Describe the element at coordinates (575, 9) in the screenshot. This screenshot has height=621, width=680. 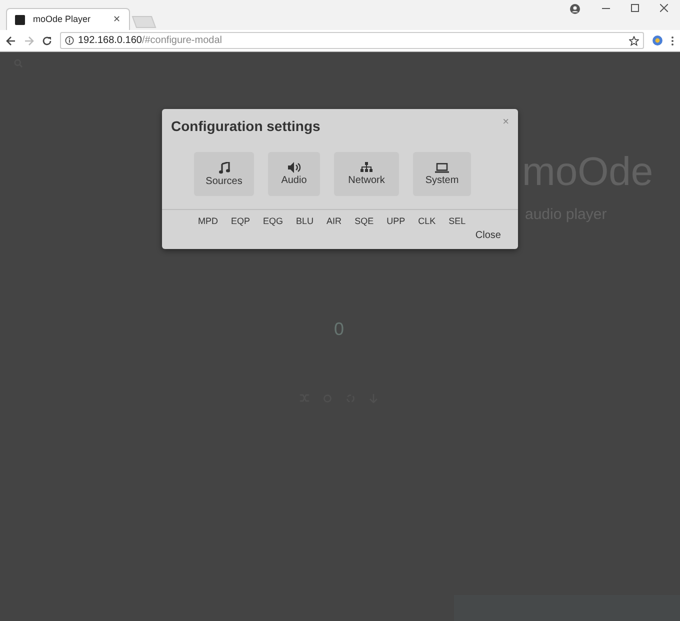
I see `profile-icon` at that location.